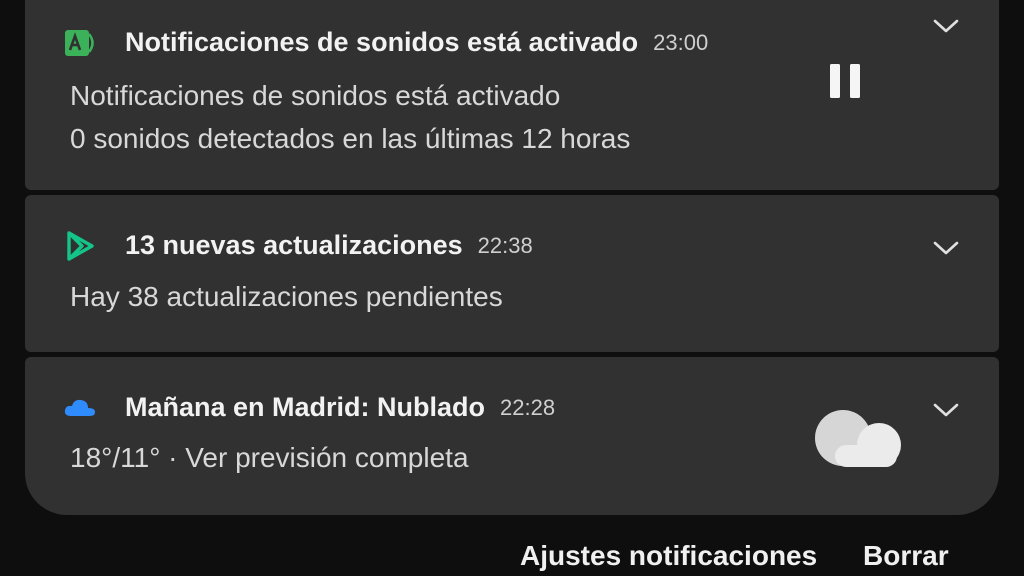 This screenshot has width=1024, height=576. I want to click on notification-text: Notificaciones de sonidos está activado, so click(315, 95).